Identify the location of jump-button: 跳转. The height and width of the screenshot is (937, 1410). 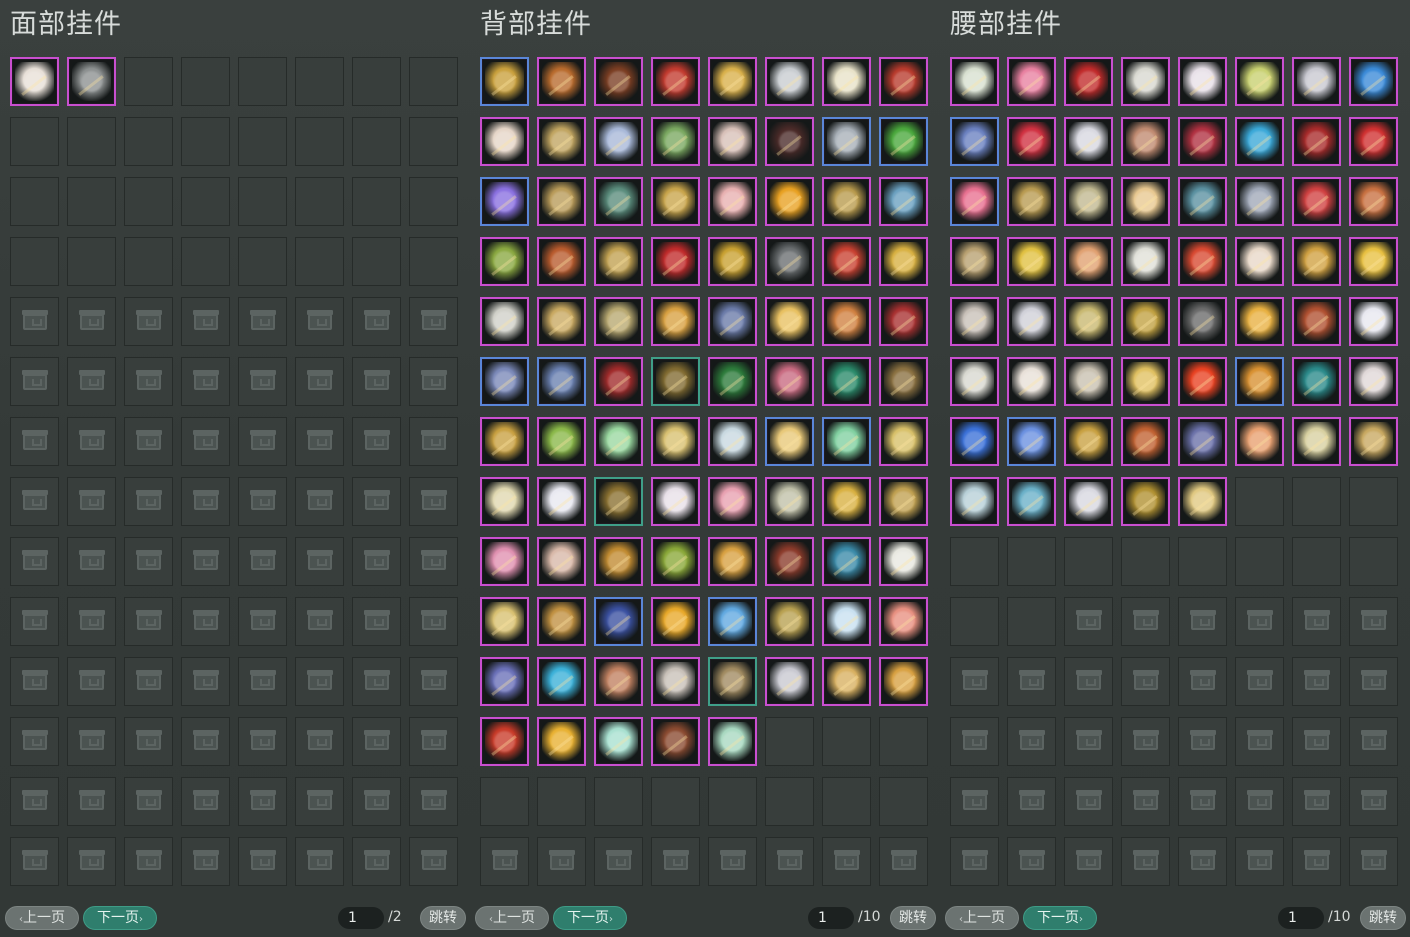
(913, 918).